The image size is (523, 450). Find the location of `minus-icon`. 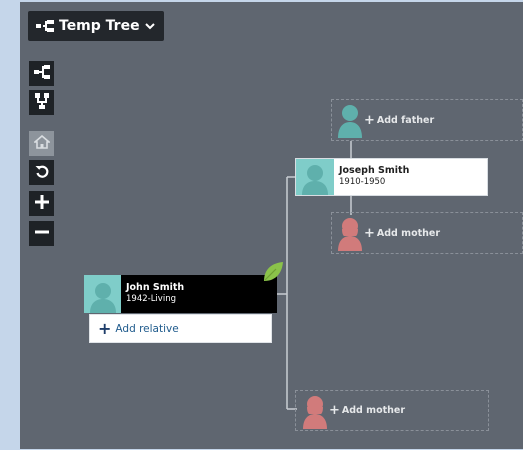

minus-icon is located at coordinates (42, 234).